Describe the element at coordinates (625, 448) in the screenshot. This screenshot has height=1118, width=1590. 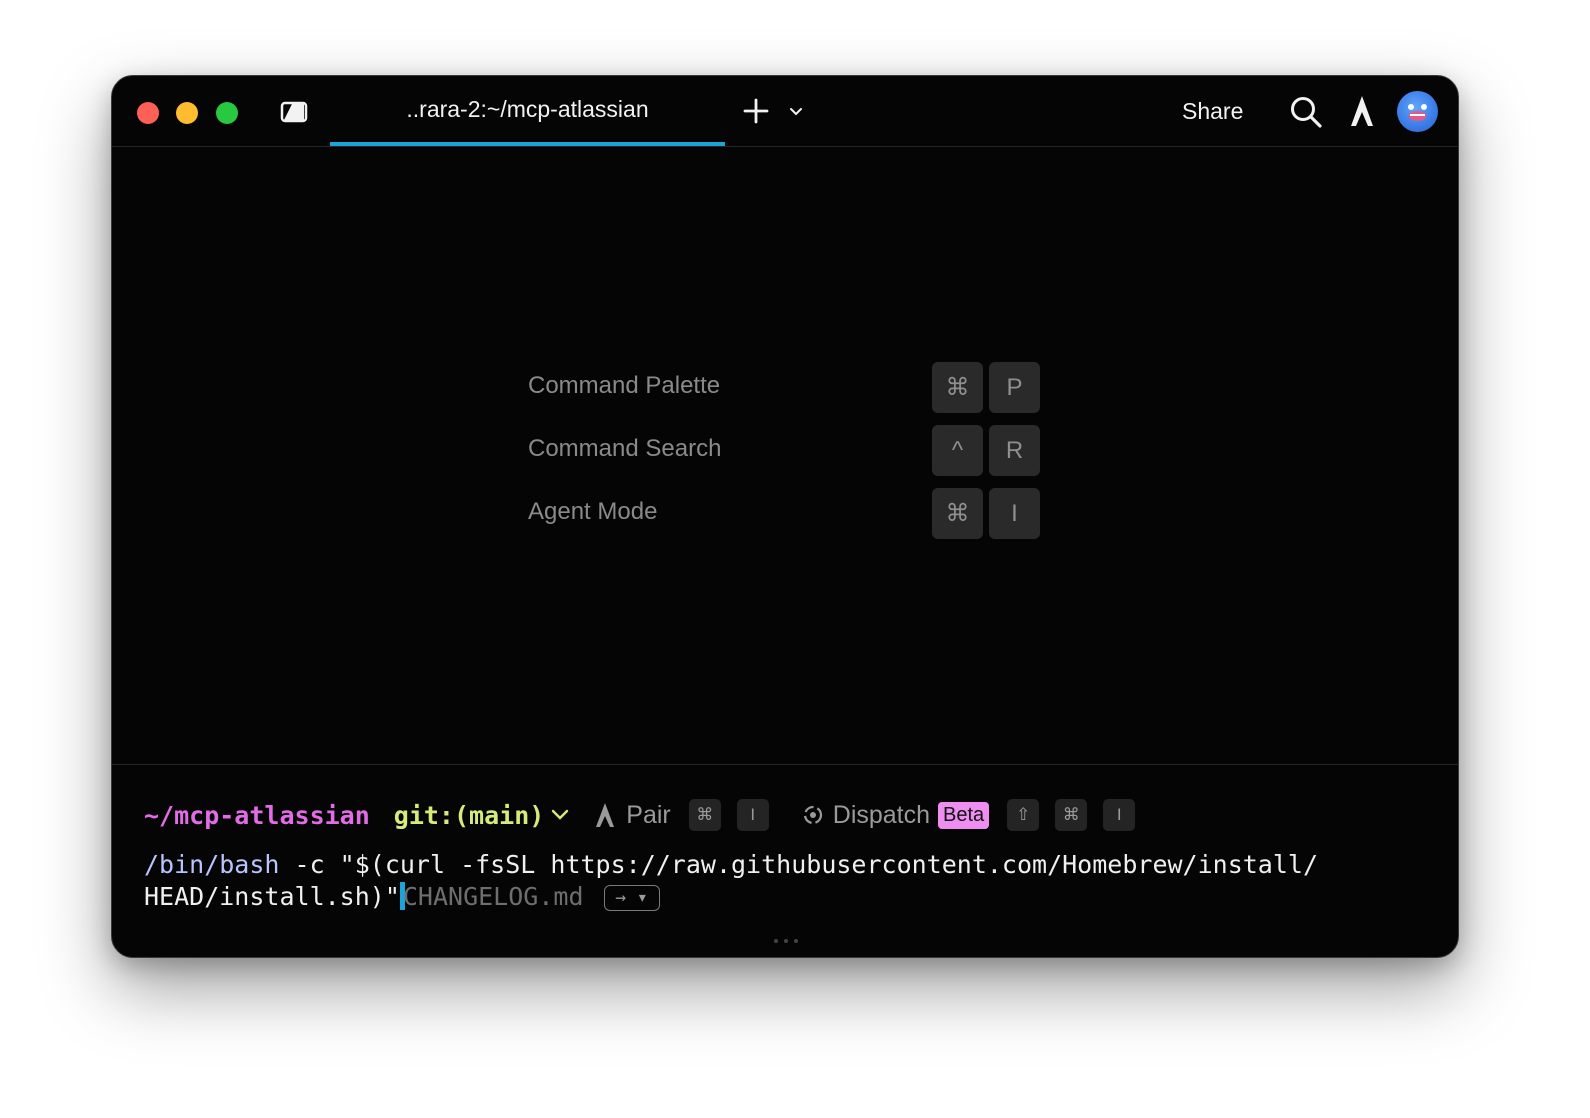
I see `shortcut-label: Command Search` at that location.